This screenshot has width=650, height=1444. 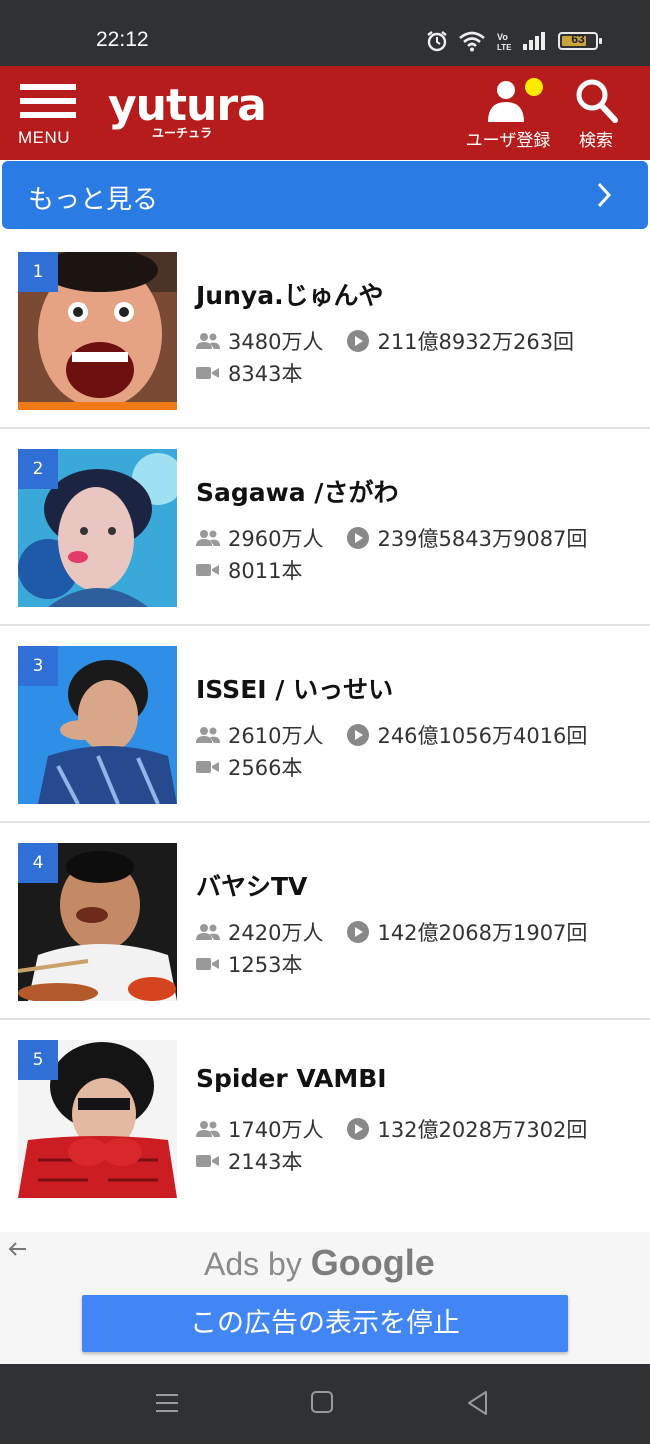 What do you see at coordinates (187, 105) in the screenshot?
I see `logo-text: yutura` at bounding box center [187, 105].